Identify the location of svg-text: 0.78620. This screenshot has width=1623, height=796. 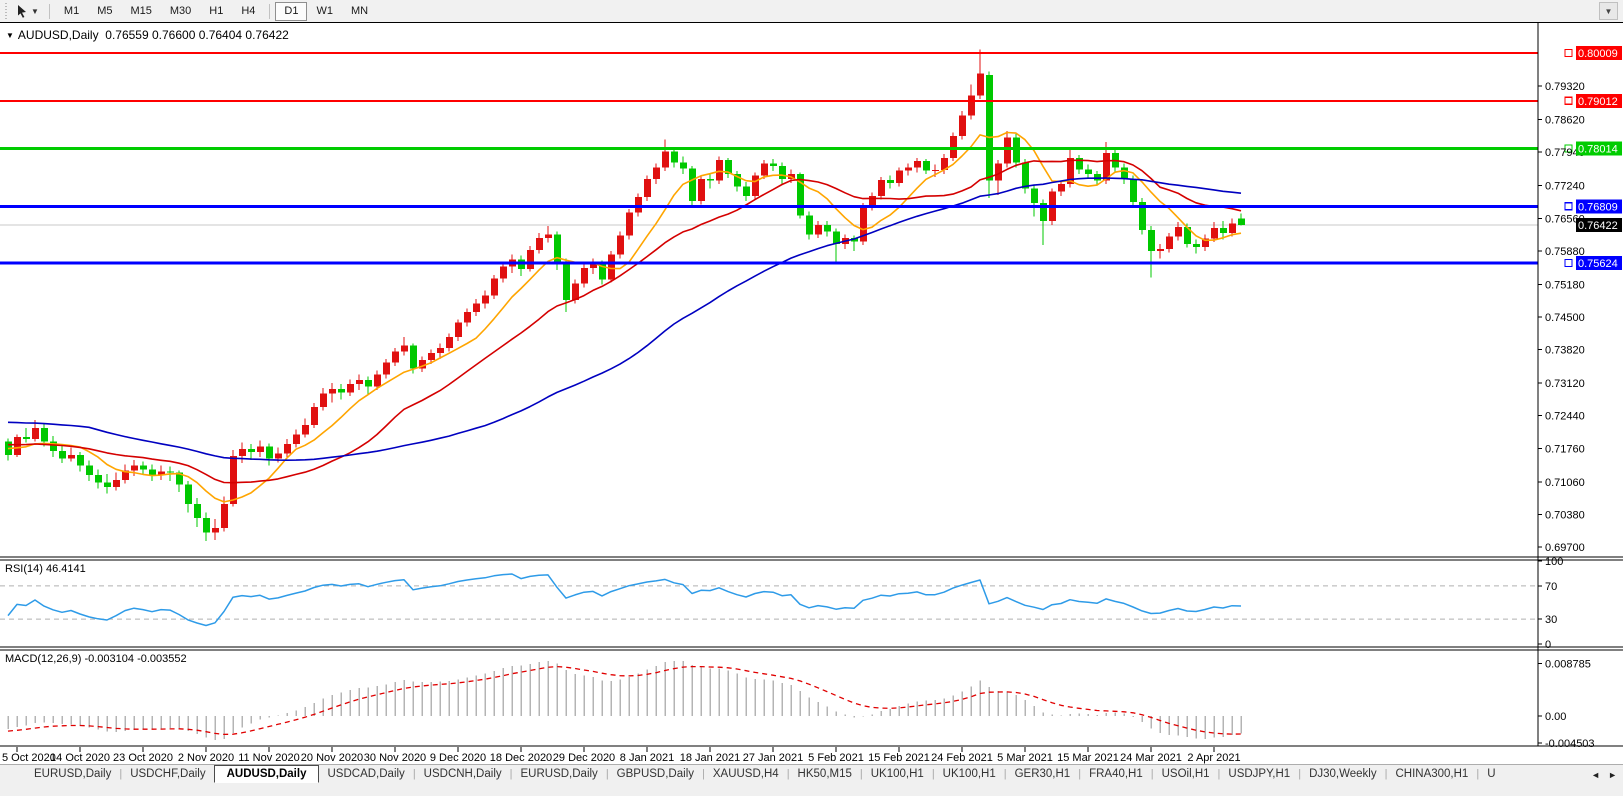
(1565, 121).